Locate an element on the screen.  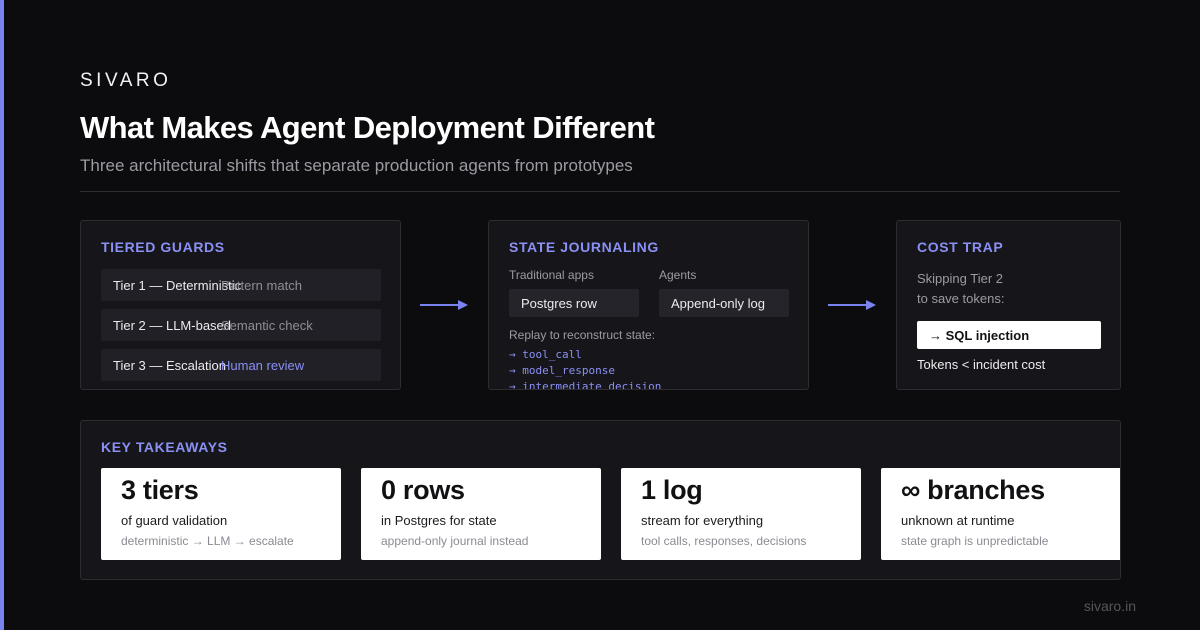
agents-value-pill: Append-only log is located at coordinates (724, 303).